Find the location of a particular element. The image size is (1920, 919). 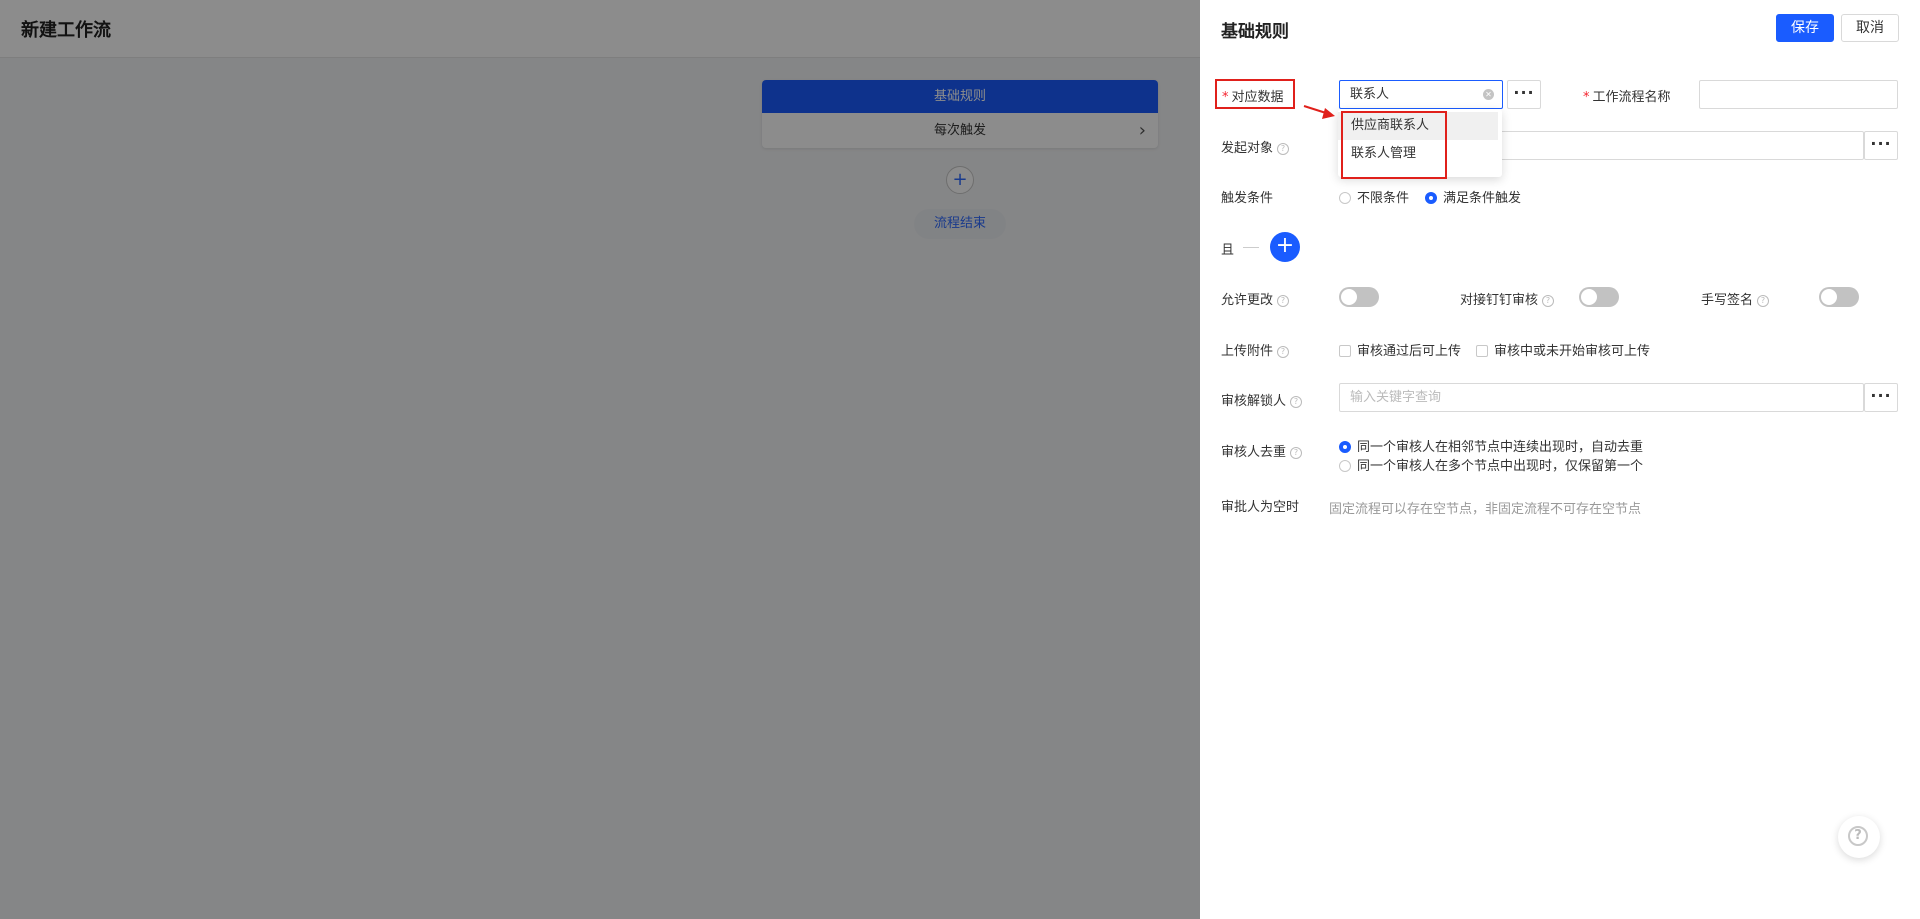

signature-toggle is located at coordinates (1839, 297).